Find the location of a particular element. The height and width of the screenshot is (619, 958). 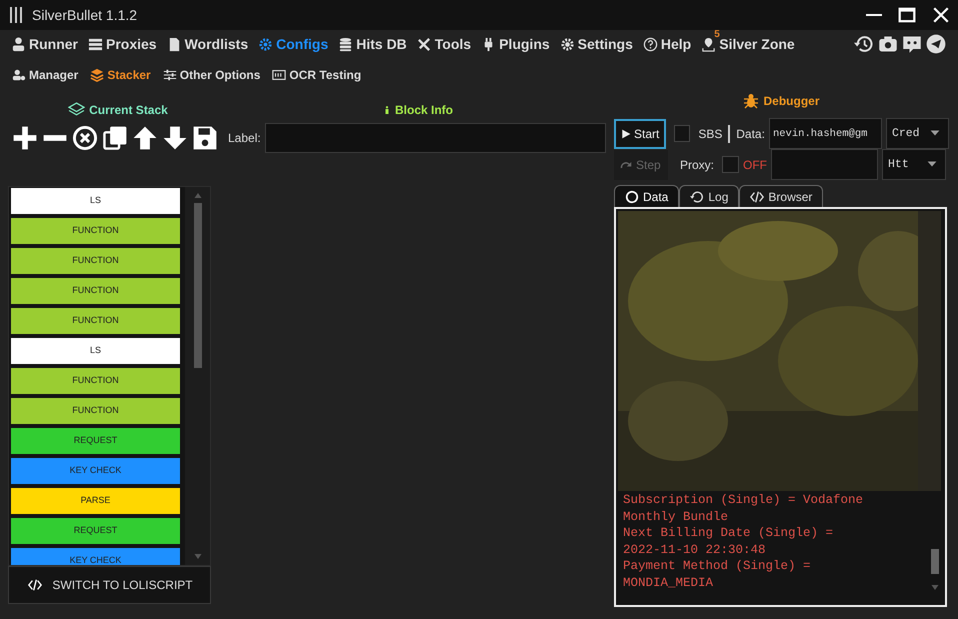

database-icon is located at coordinates (346, 44).